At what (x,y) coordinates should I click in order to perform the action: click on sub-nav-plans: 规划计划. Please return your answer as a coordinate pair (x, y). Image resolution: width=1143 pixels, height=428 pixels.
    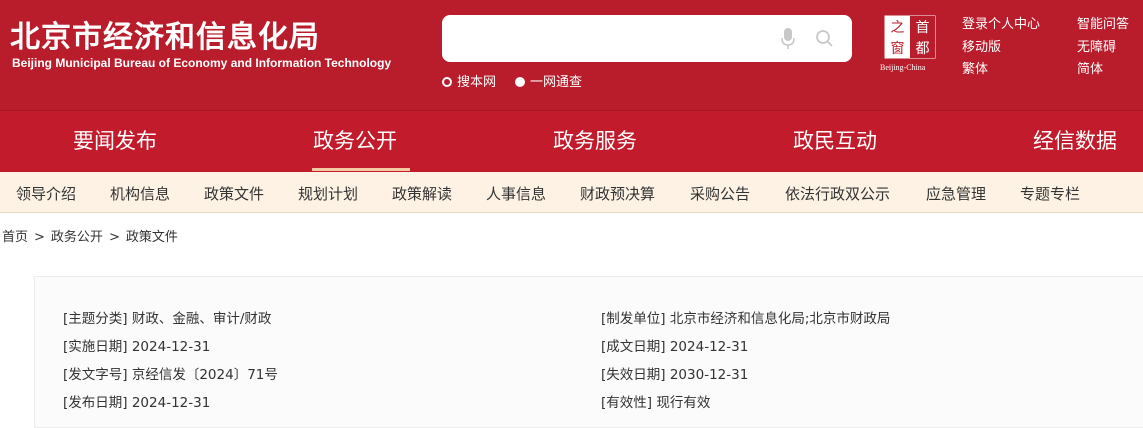
    Looking at the image, I should click on (328, 193).